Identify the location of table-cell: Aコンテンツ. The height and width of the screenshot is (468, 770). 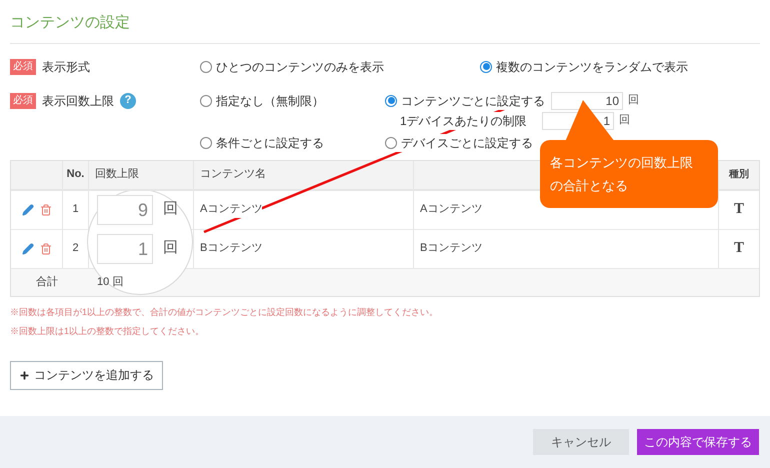
(231, 209).